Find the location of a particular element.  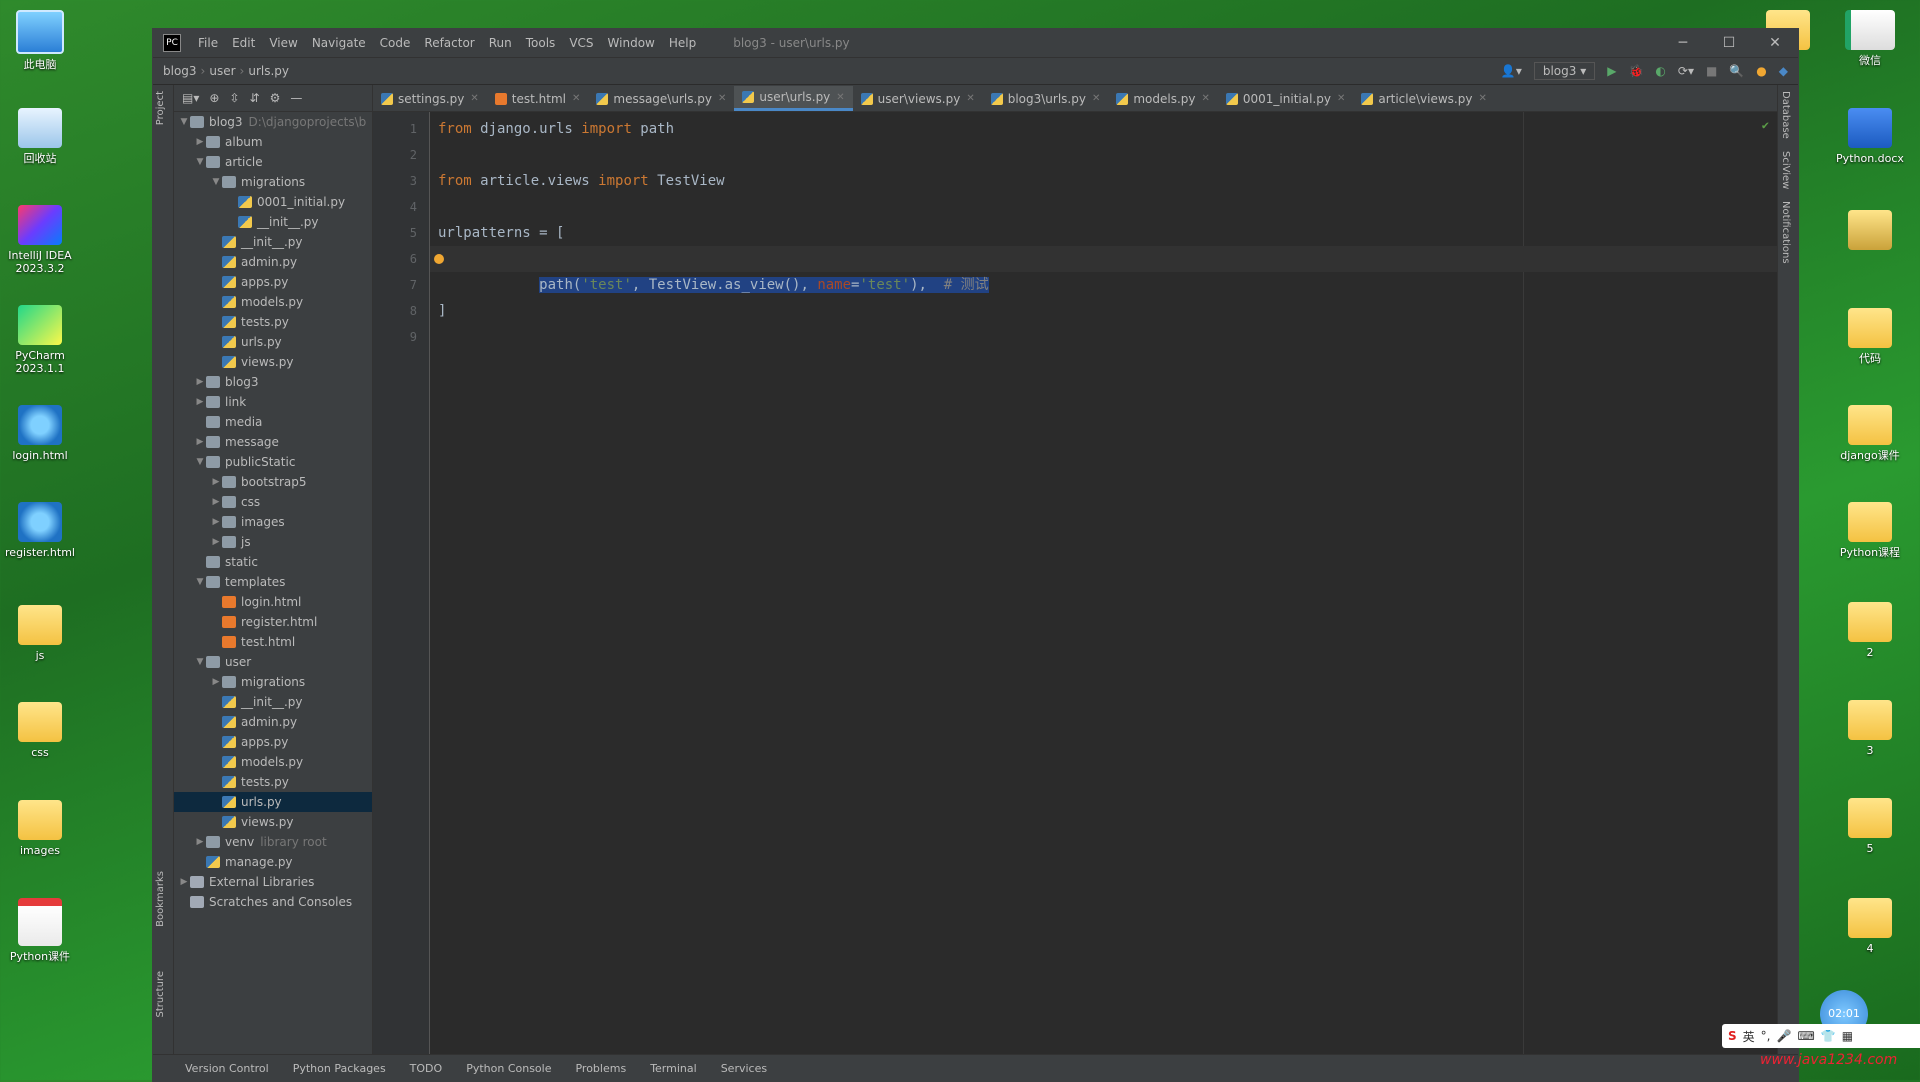

desktop-icon-folder-2: 2 is located at coordinates (1870, 630).